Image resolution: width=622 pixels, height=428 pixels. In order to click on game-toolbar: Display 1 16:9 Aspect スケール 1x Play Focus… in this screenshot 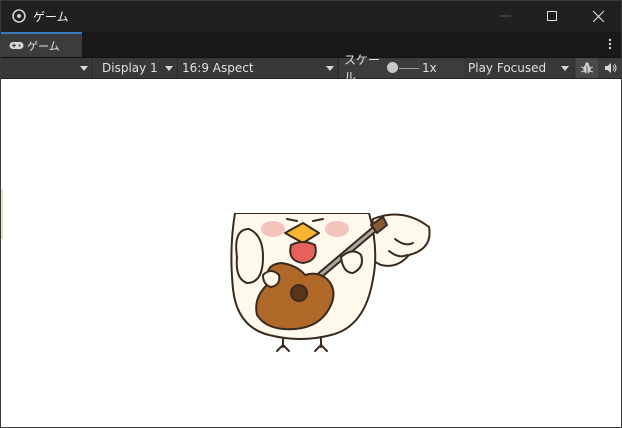, I will do `click(311, 68)`.